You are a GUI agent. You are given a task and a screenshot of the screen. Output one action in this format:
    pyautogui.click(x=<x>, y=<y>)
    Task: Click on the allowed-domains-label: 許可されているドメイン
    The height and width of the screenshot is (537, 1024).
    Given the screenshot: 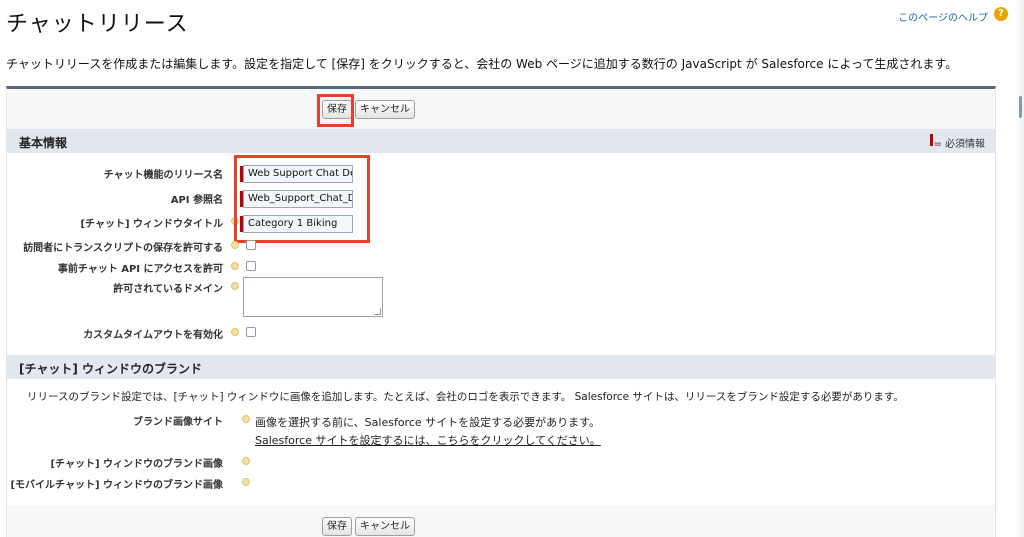 What is the action you would take?
    pyautogui.click(x=168, y=289)
    